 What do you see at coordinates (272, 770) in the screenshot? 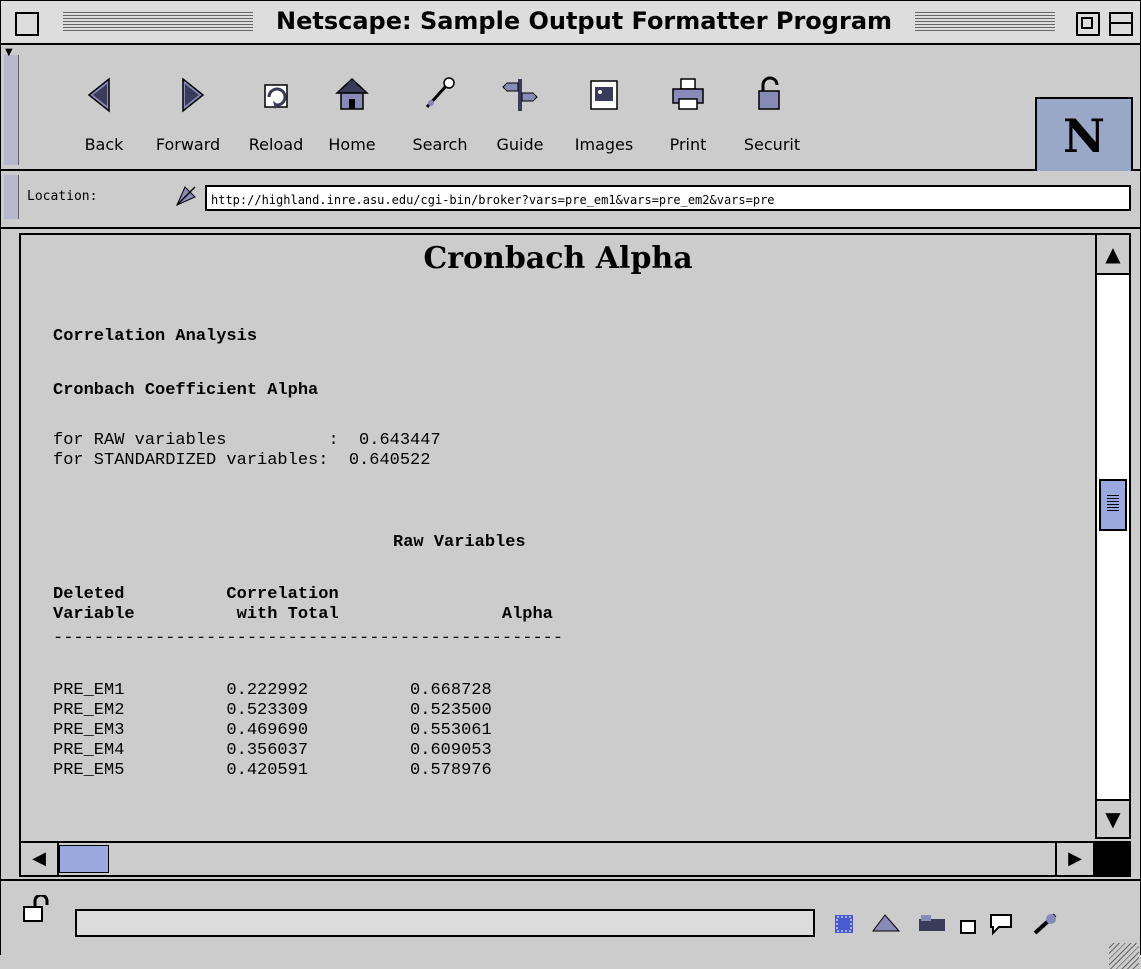
I see `table-row: PRE_EM5 0.420591 0.578976` at bounding box center [272, 770].